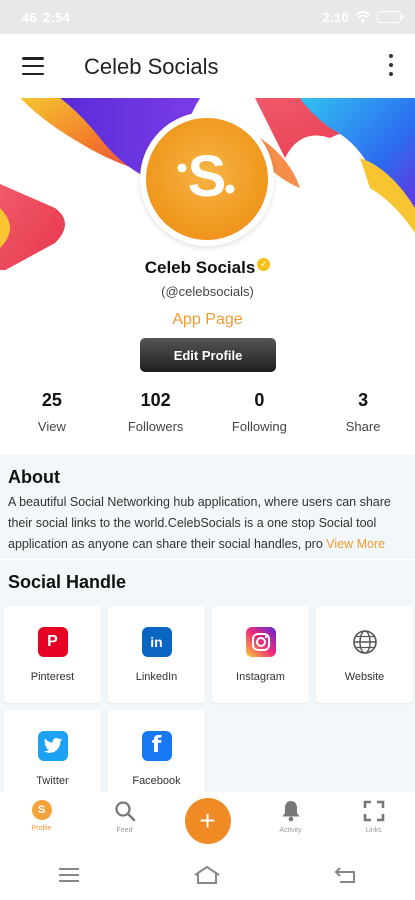  What do you see at coordinates (51, 400) in the screenshot?
I see `stat-value: 25` at bounding box center [51, 400].